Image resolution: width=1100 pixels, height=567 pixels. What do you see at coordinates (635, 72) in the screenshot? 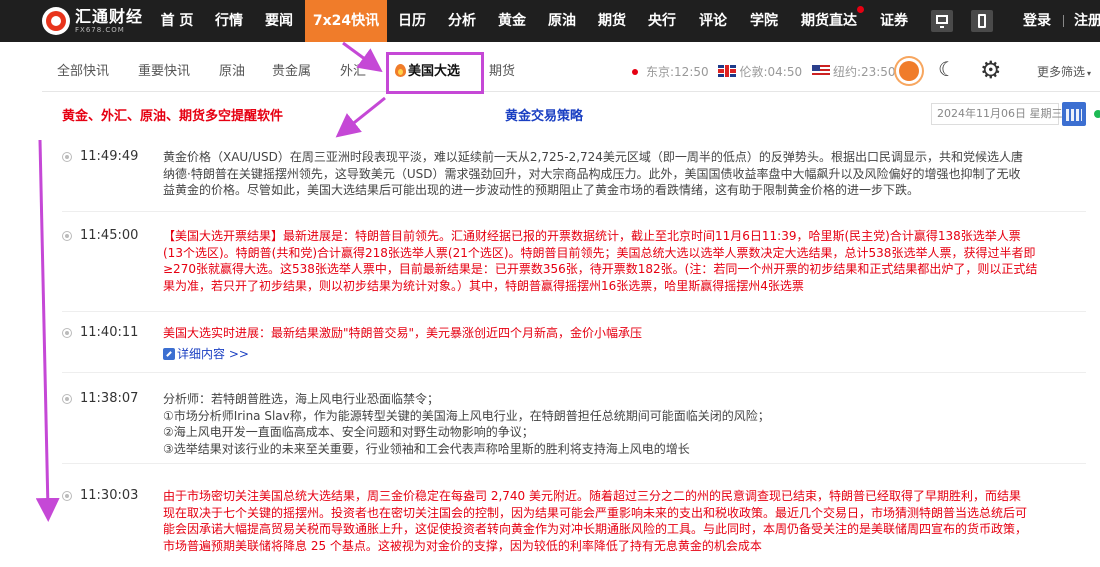
I see `live-dot-icon` at bounding box center [635, 72].